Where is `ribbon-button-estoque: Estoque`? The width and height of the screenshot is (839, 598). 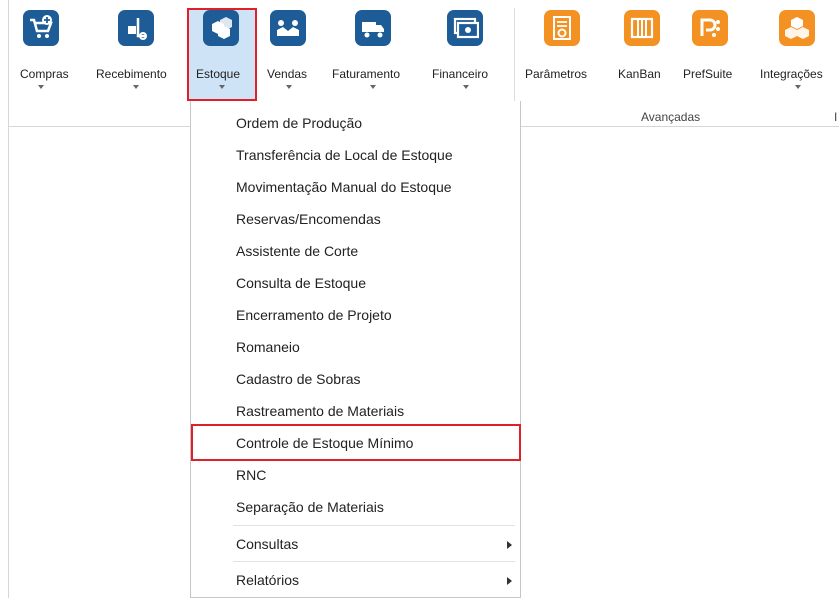 ribbon-button-estoque: Estoque is located at coordinates (222, 54).